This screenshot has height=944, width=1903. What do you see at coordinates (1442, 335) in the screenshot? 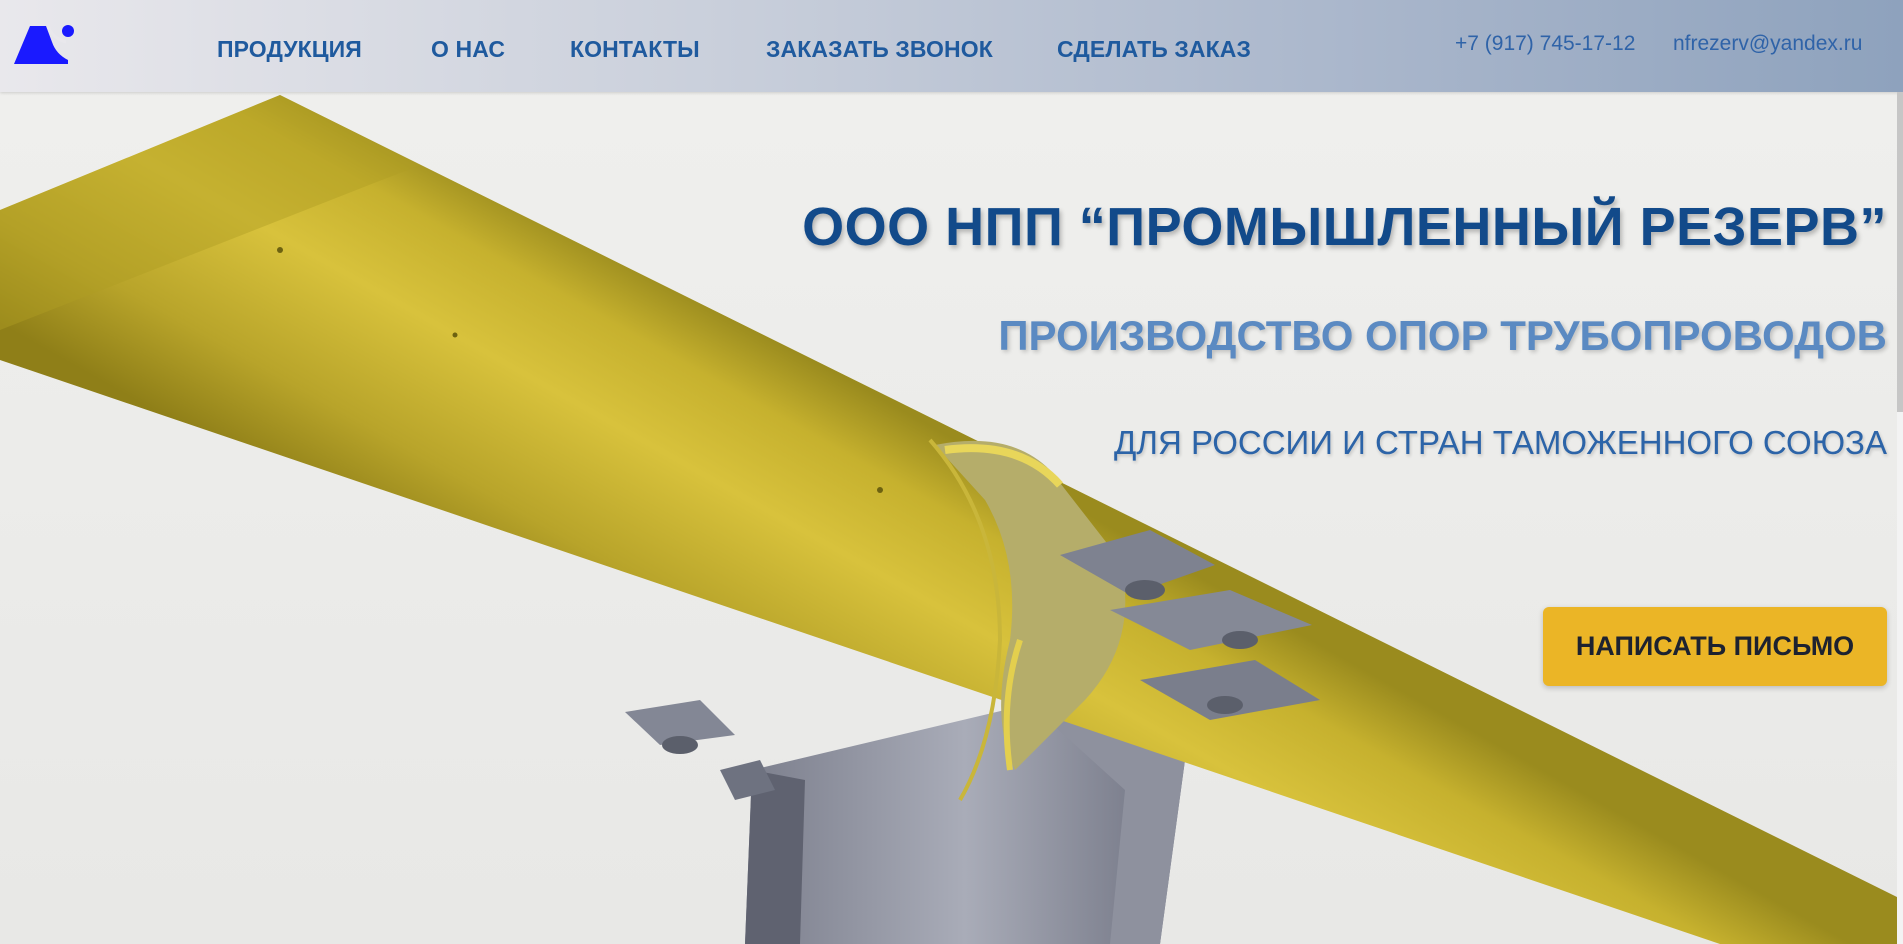
I see `hero-subtitle: ПРОИЗВОДСТВО ОПОР ТРУБОПРОВОДОВ` at bounding box center [1442, 335].